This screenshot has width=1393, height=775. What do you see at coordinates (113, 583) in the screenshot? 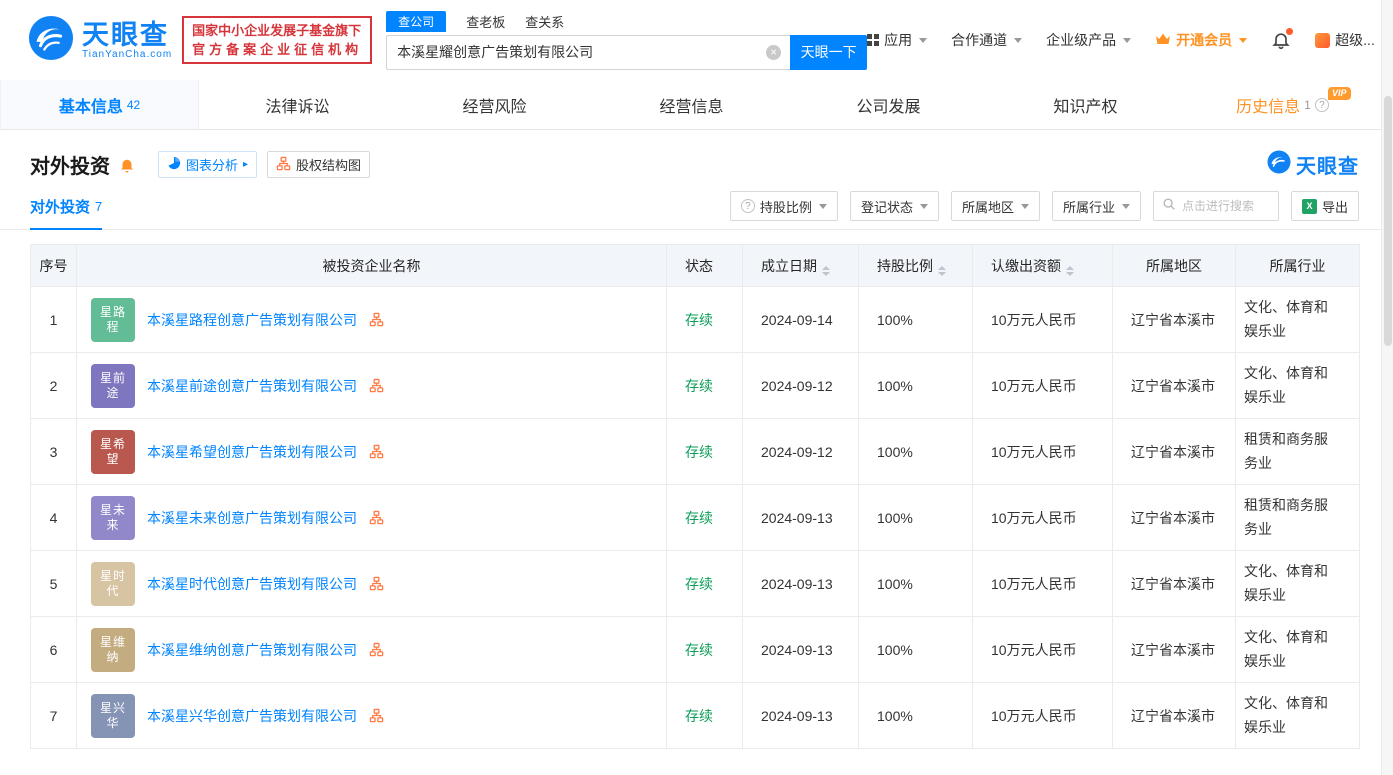
I see `company-avatar: 星时代` at bounding box center [113, 583].